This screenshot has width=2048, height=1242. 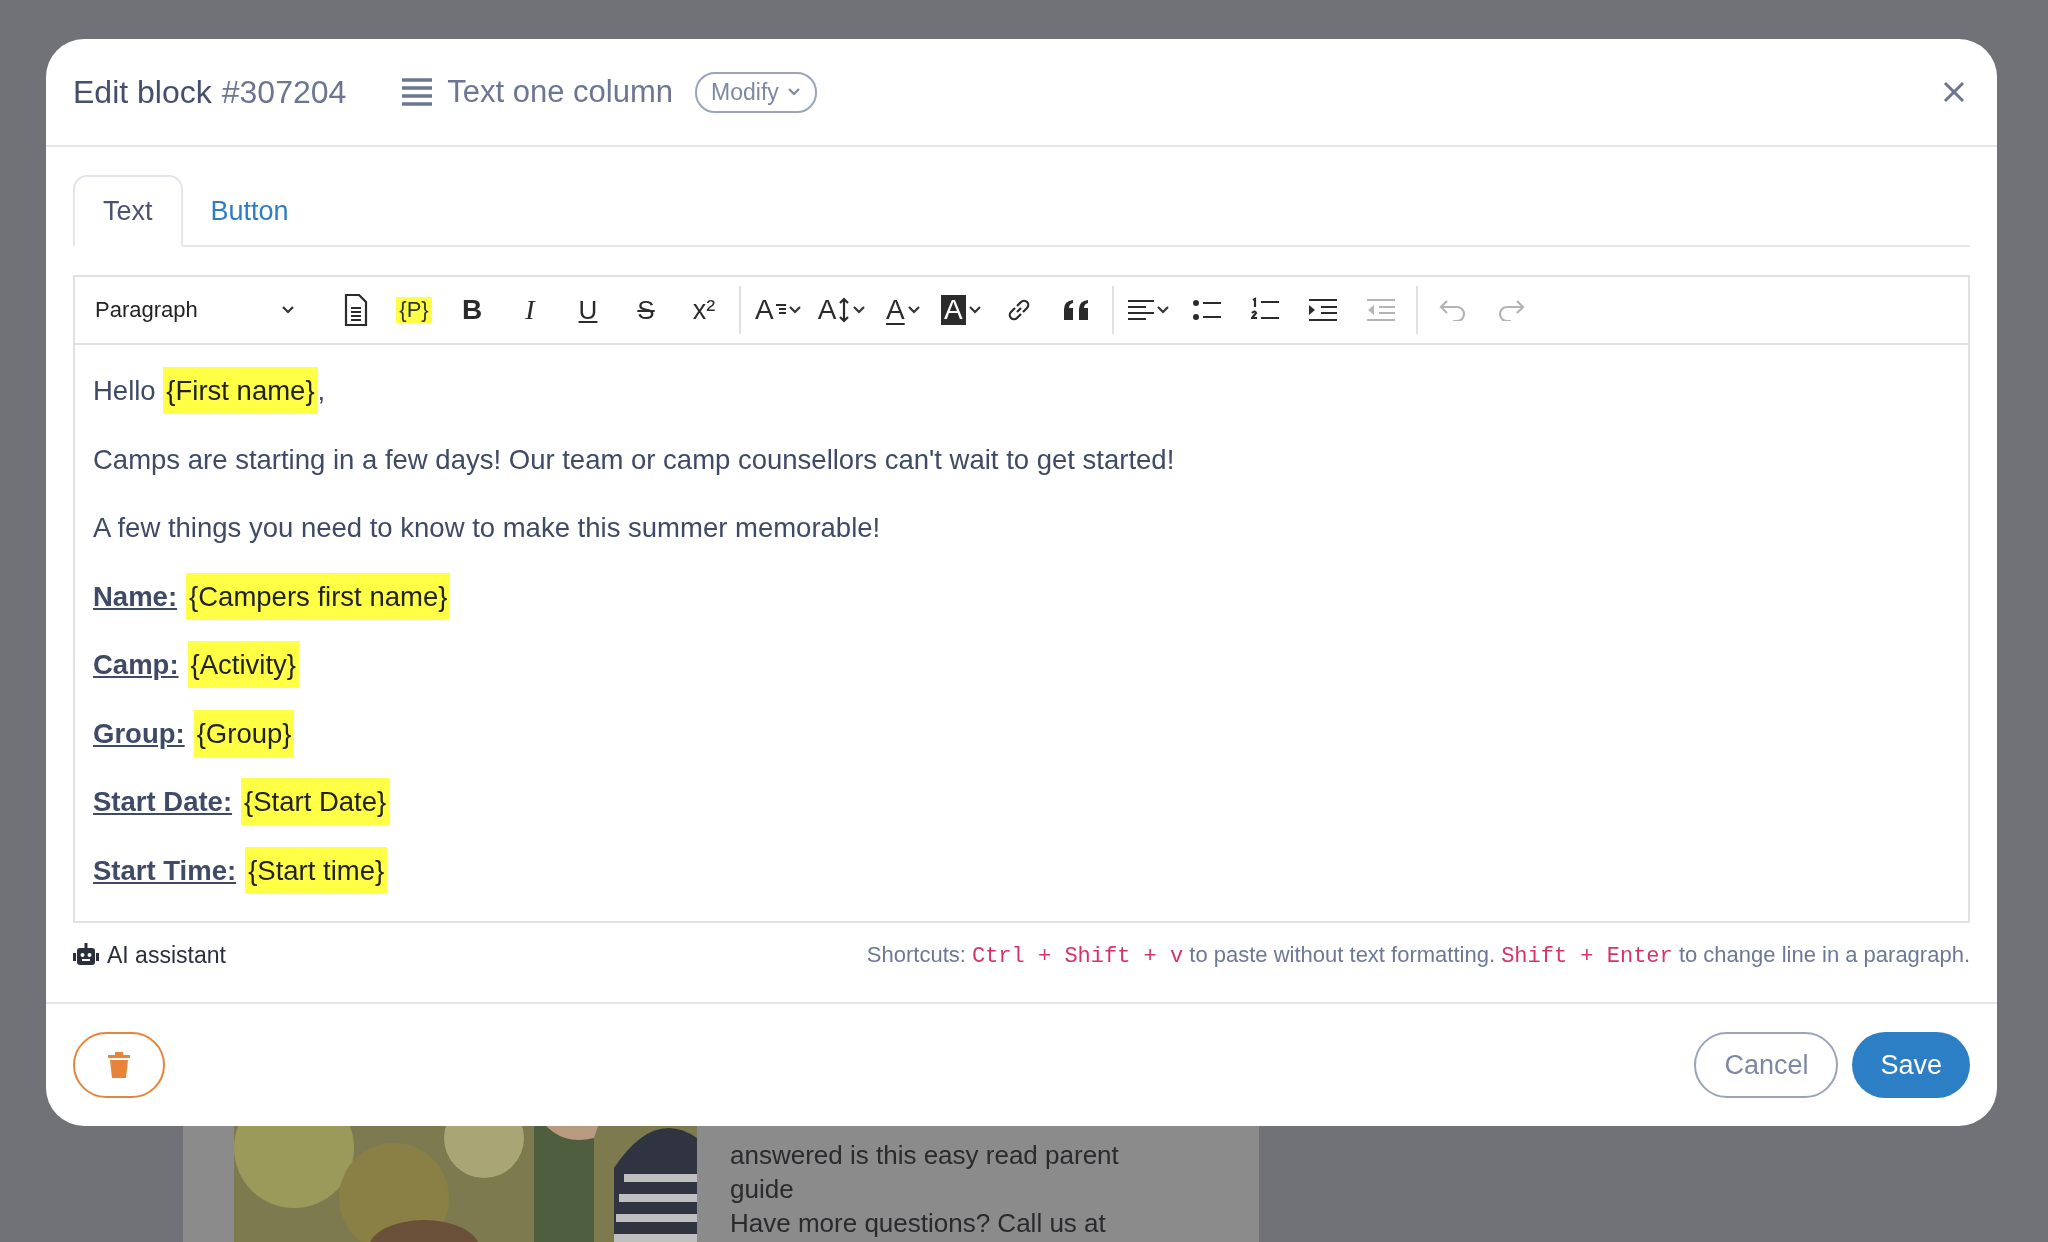 What do you see at coordinates (704, 310) in the screenshot?
I see `superscript-button: x²` at bounding box center [704, 310].